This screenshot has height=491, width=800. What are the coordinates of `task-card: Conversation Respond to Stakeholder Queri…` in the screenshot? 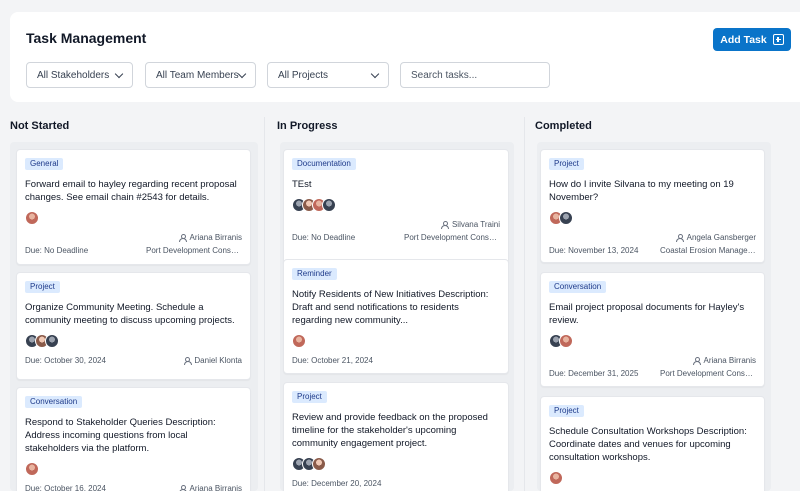 It's located at (133, 439).